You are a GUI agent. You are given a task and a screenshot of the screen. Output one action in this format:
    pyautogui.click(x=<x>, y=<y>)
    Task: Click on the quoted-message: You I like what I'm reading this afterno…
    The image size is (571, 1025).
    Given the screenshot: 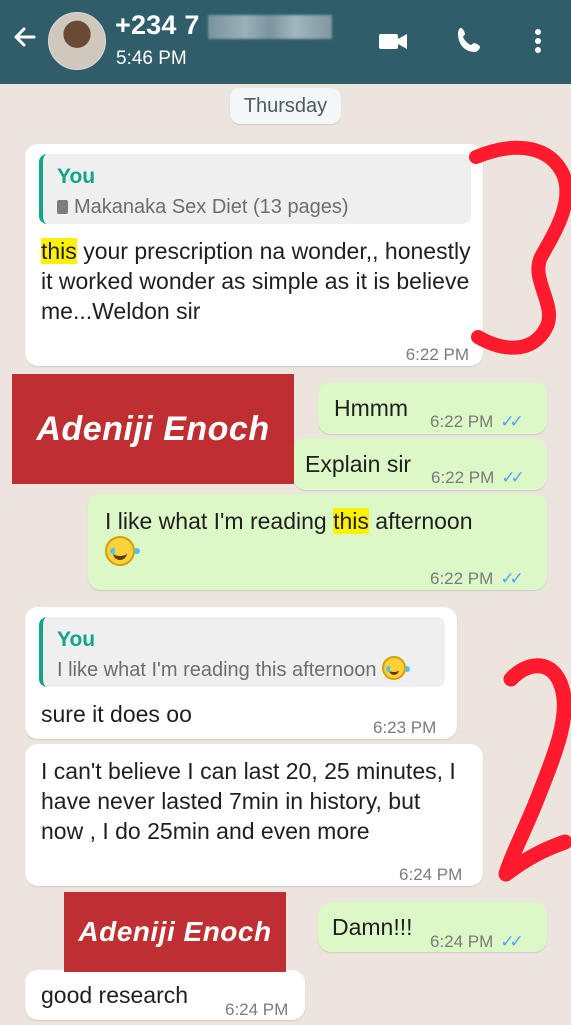 What is the action you would take?
    pyautogui.click(x=242, y=652)
    